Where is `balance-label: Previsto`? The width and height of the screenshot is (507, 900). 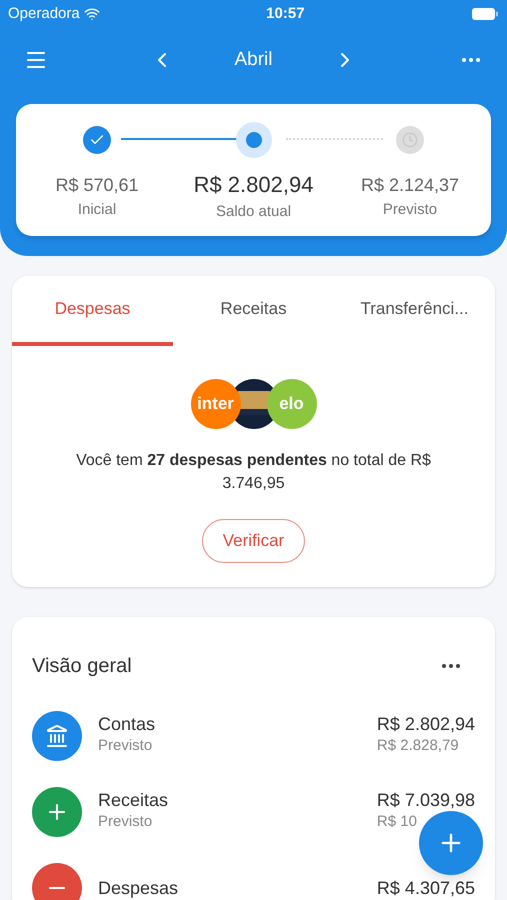
balance-label: Previsto is located at coordinates (410, 210).